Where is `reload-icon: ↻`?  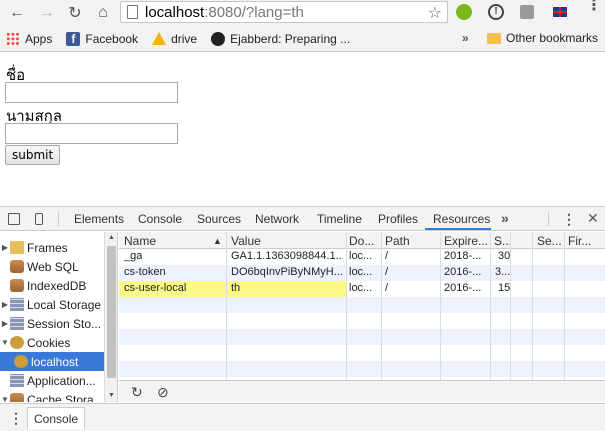 reload-icon: ↻ is located at coordinates (75, 13).